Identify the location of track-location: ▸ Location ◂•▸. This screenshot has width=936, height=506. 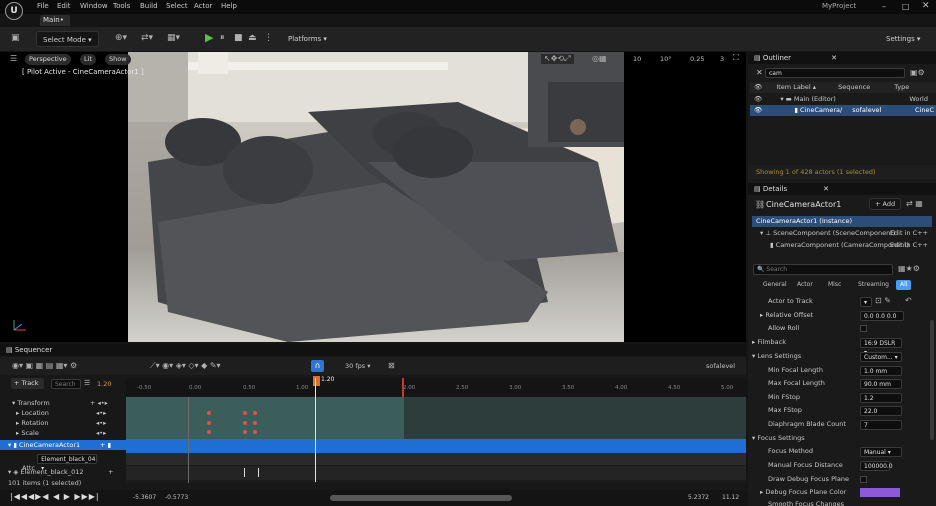
(69, 413).